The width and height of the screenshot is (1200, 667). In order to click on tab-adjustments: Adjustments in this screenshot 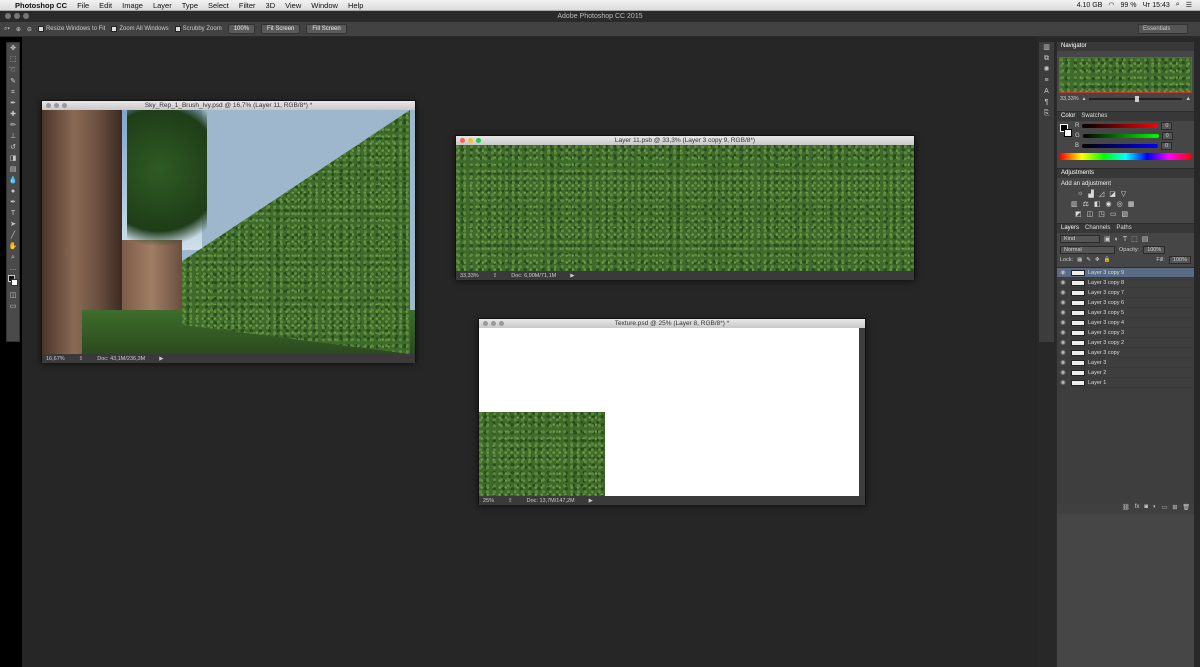, I will do `click(1077, 173)`.